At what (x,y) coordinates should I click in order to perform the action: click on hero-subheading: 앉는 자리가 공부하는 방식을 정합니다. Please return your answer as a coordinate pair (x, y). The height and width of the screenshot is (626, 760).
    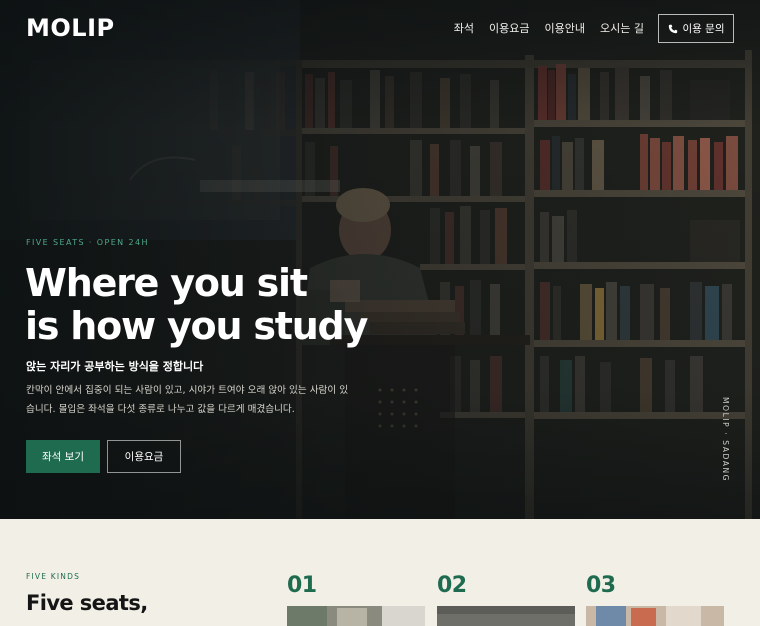
    Looking at the image, I should click on (115, 366).